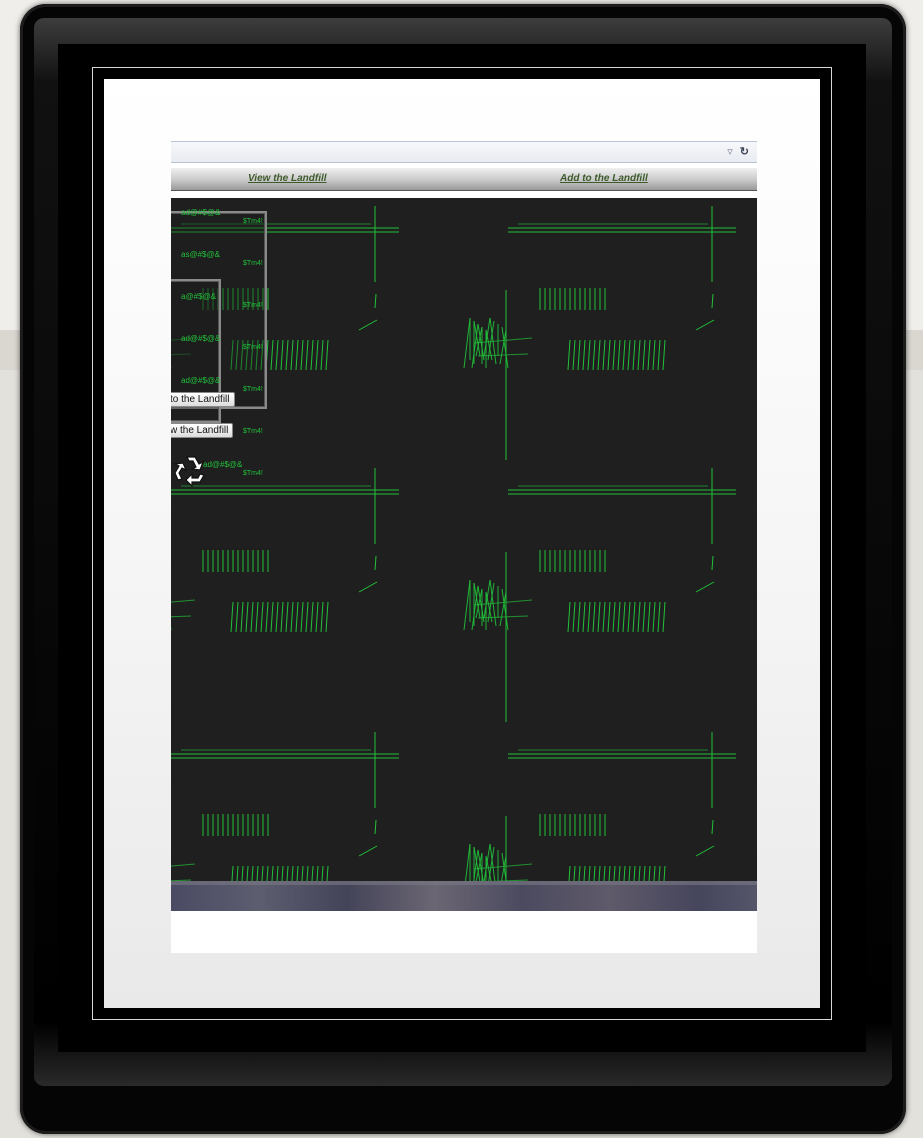 Image resolution: width=923 pixels, height=1138 pixels. I want to click on site-nav-bar: View the Landfill Add to the Landfill, so click(464, 179).